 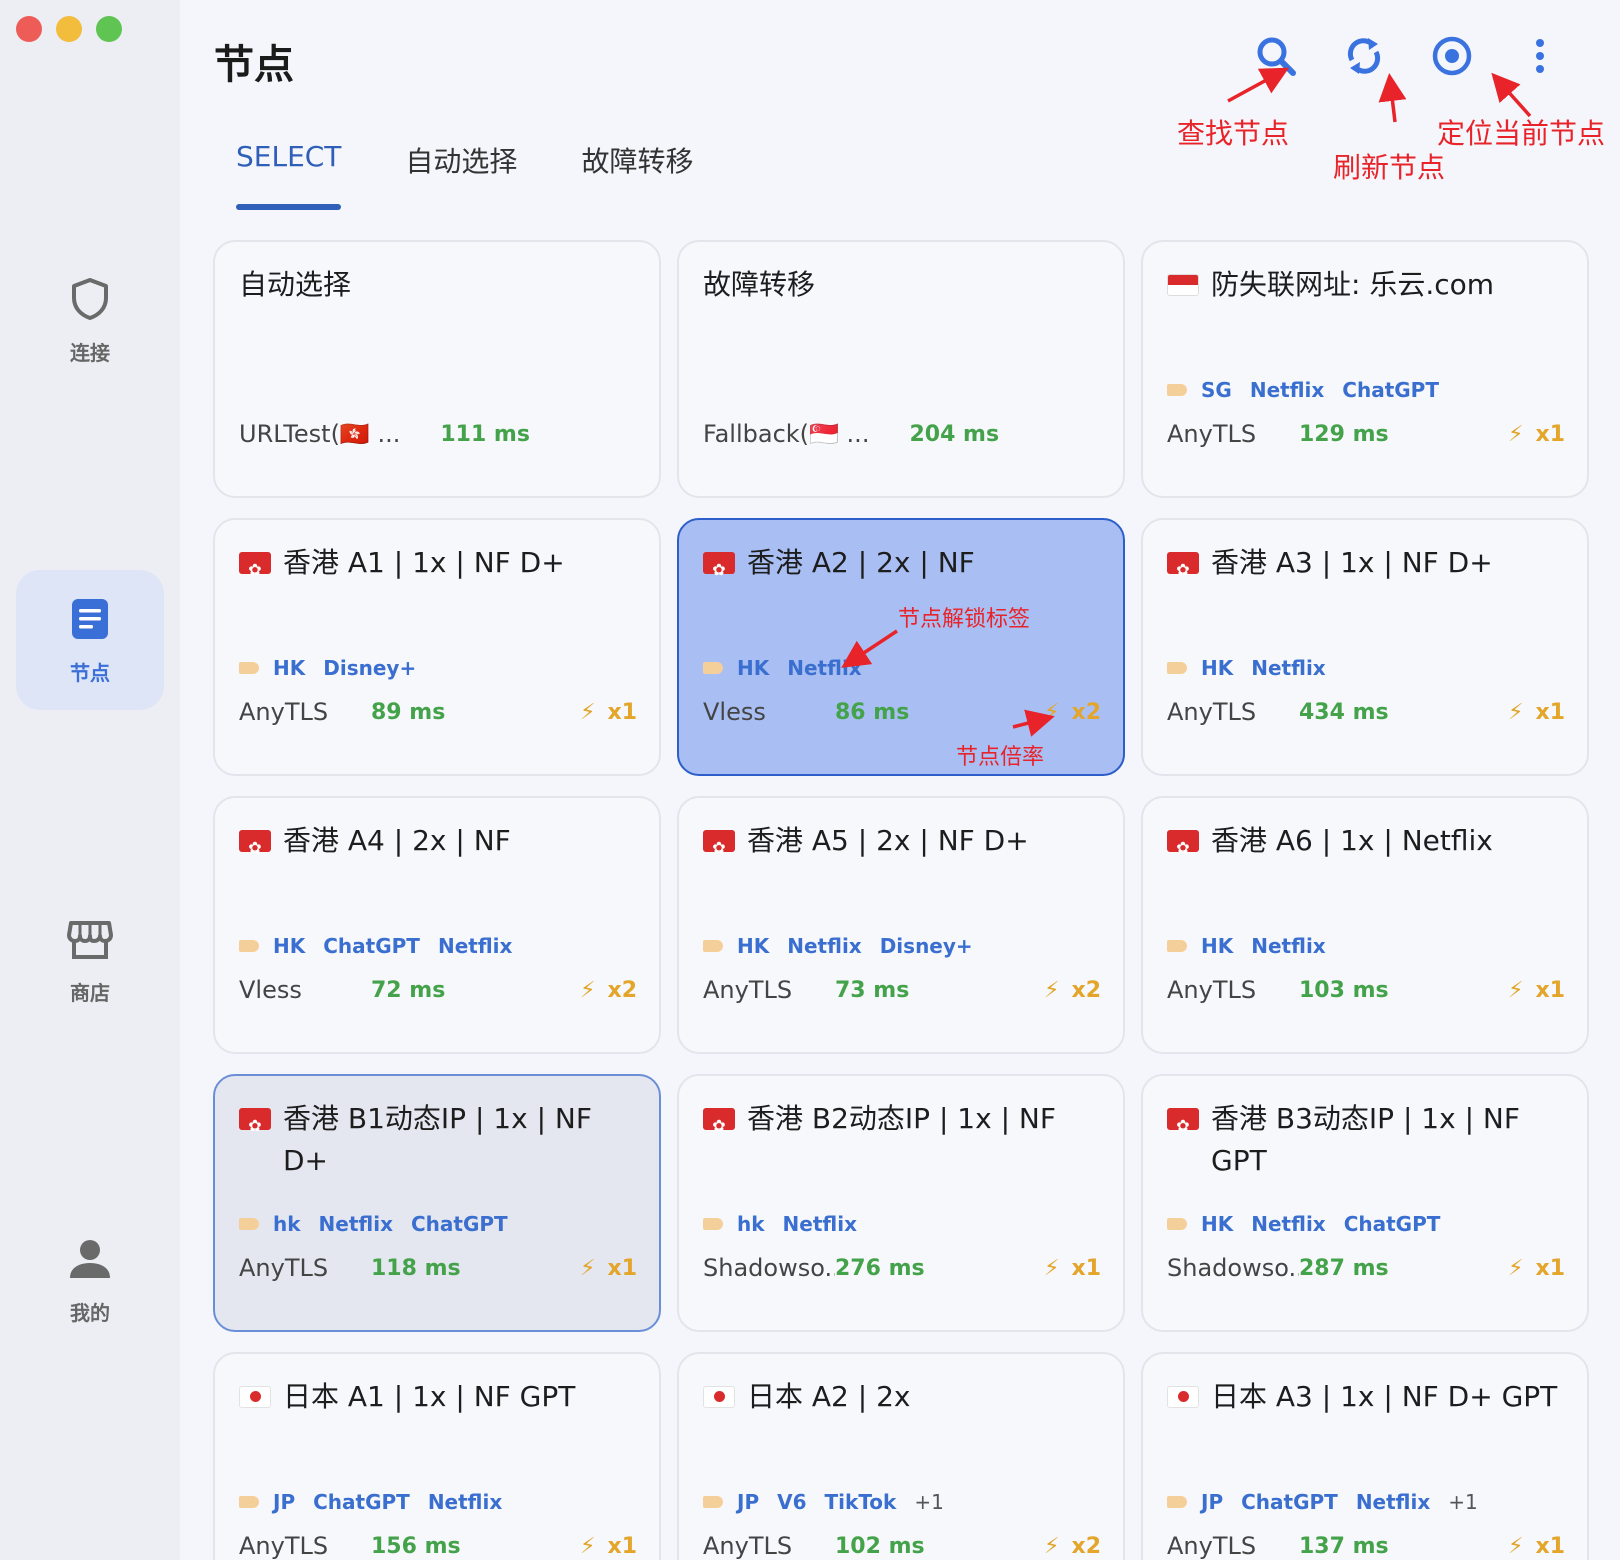 I want to click on delay-value: 103 ms, so click(x=1344, y=990).